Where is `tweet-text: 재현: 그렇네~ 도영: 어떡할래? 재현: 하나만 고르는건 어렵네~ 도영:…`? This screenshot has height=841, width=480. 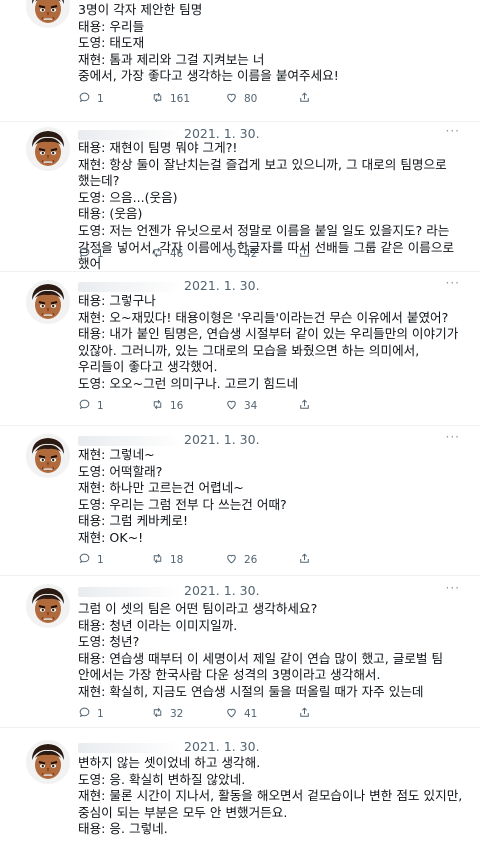 tweet-text: 재현: 그렇네~ 도영: 어떡할래? 재현: 하나만 고르는건 어렵네~ 도영:… is located at coordinates (182, 496).